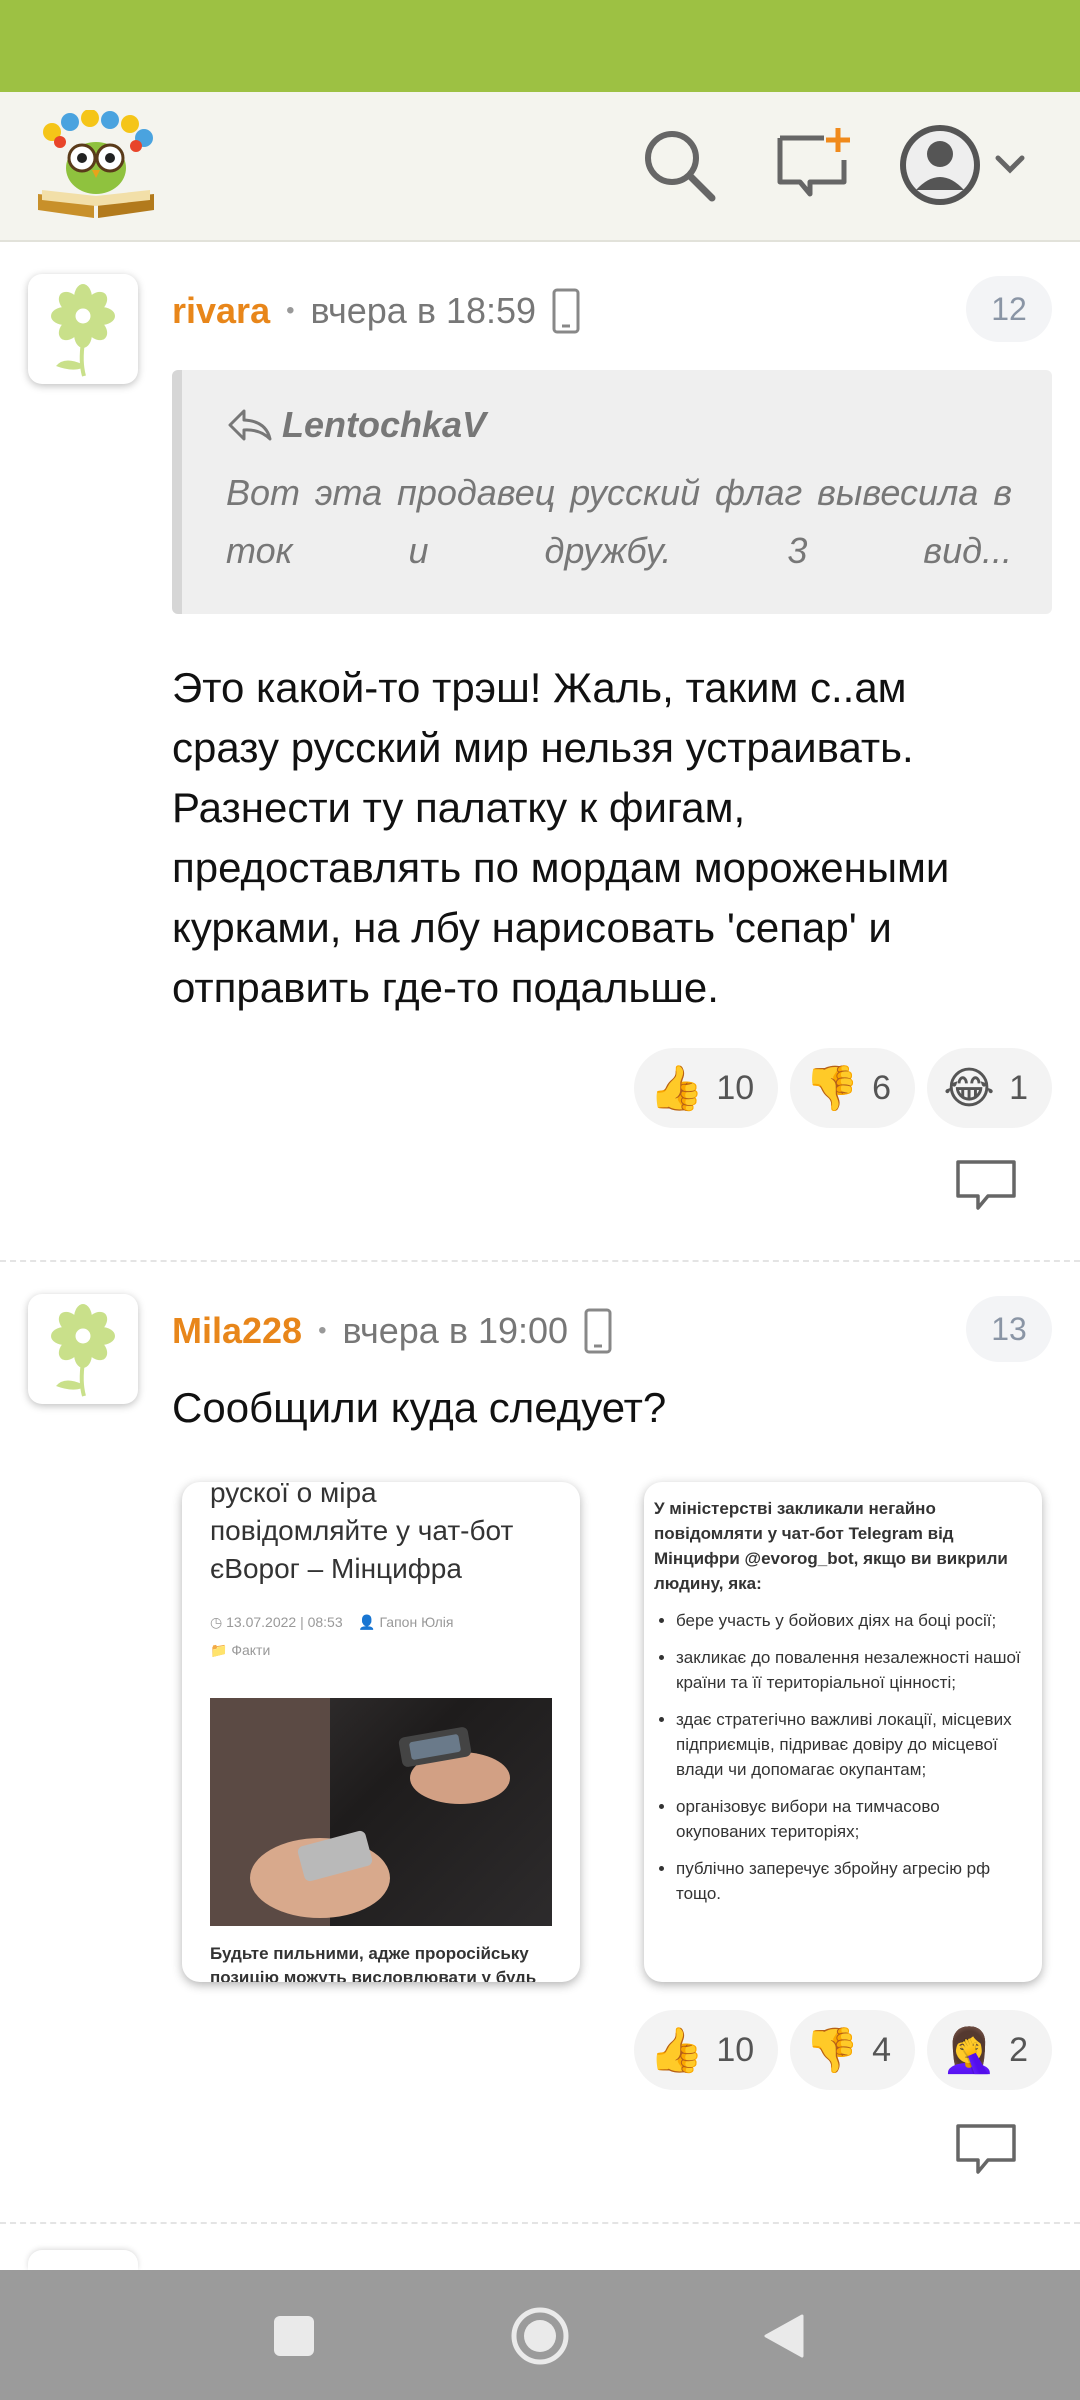 The height and width of the screenshot is (2400, 1080). What do you see at coordinates (882, 2049) in the screenshot?
I see `reaction-count: 4` at bounding box center [882, 2049].